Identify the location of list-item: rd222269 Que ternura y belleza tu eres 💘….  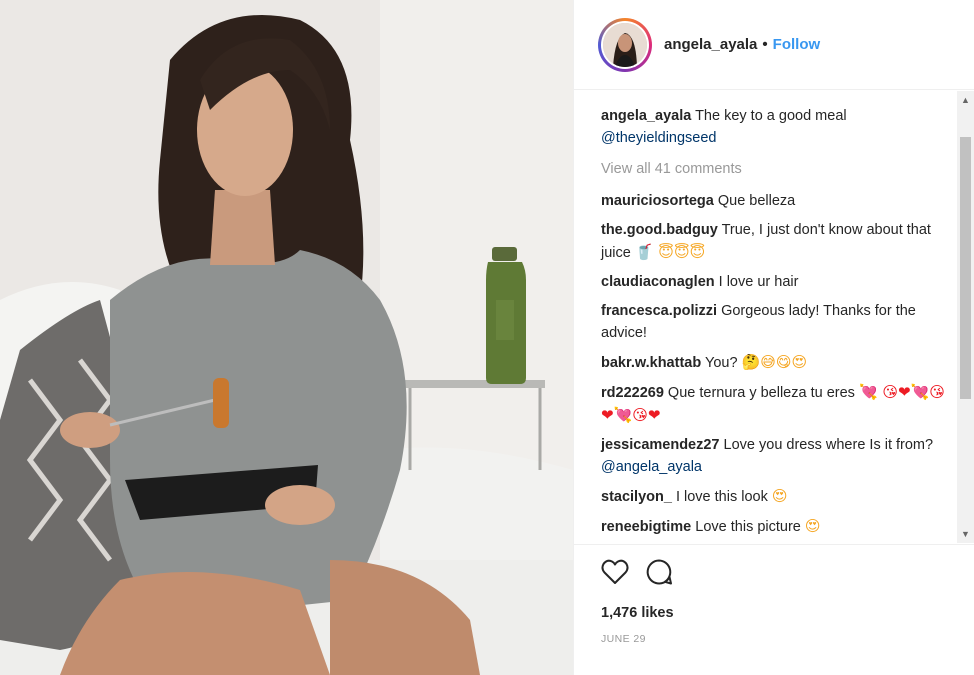
(773, 404).